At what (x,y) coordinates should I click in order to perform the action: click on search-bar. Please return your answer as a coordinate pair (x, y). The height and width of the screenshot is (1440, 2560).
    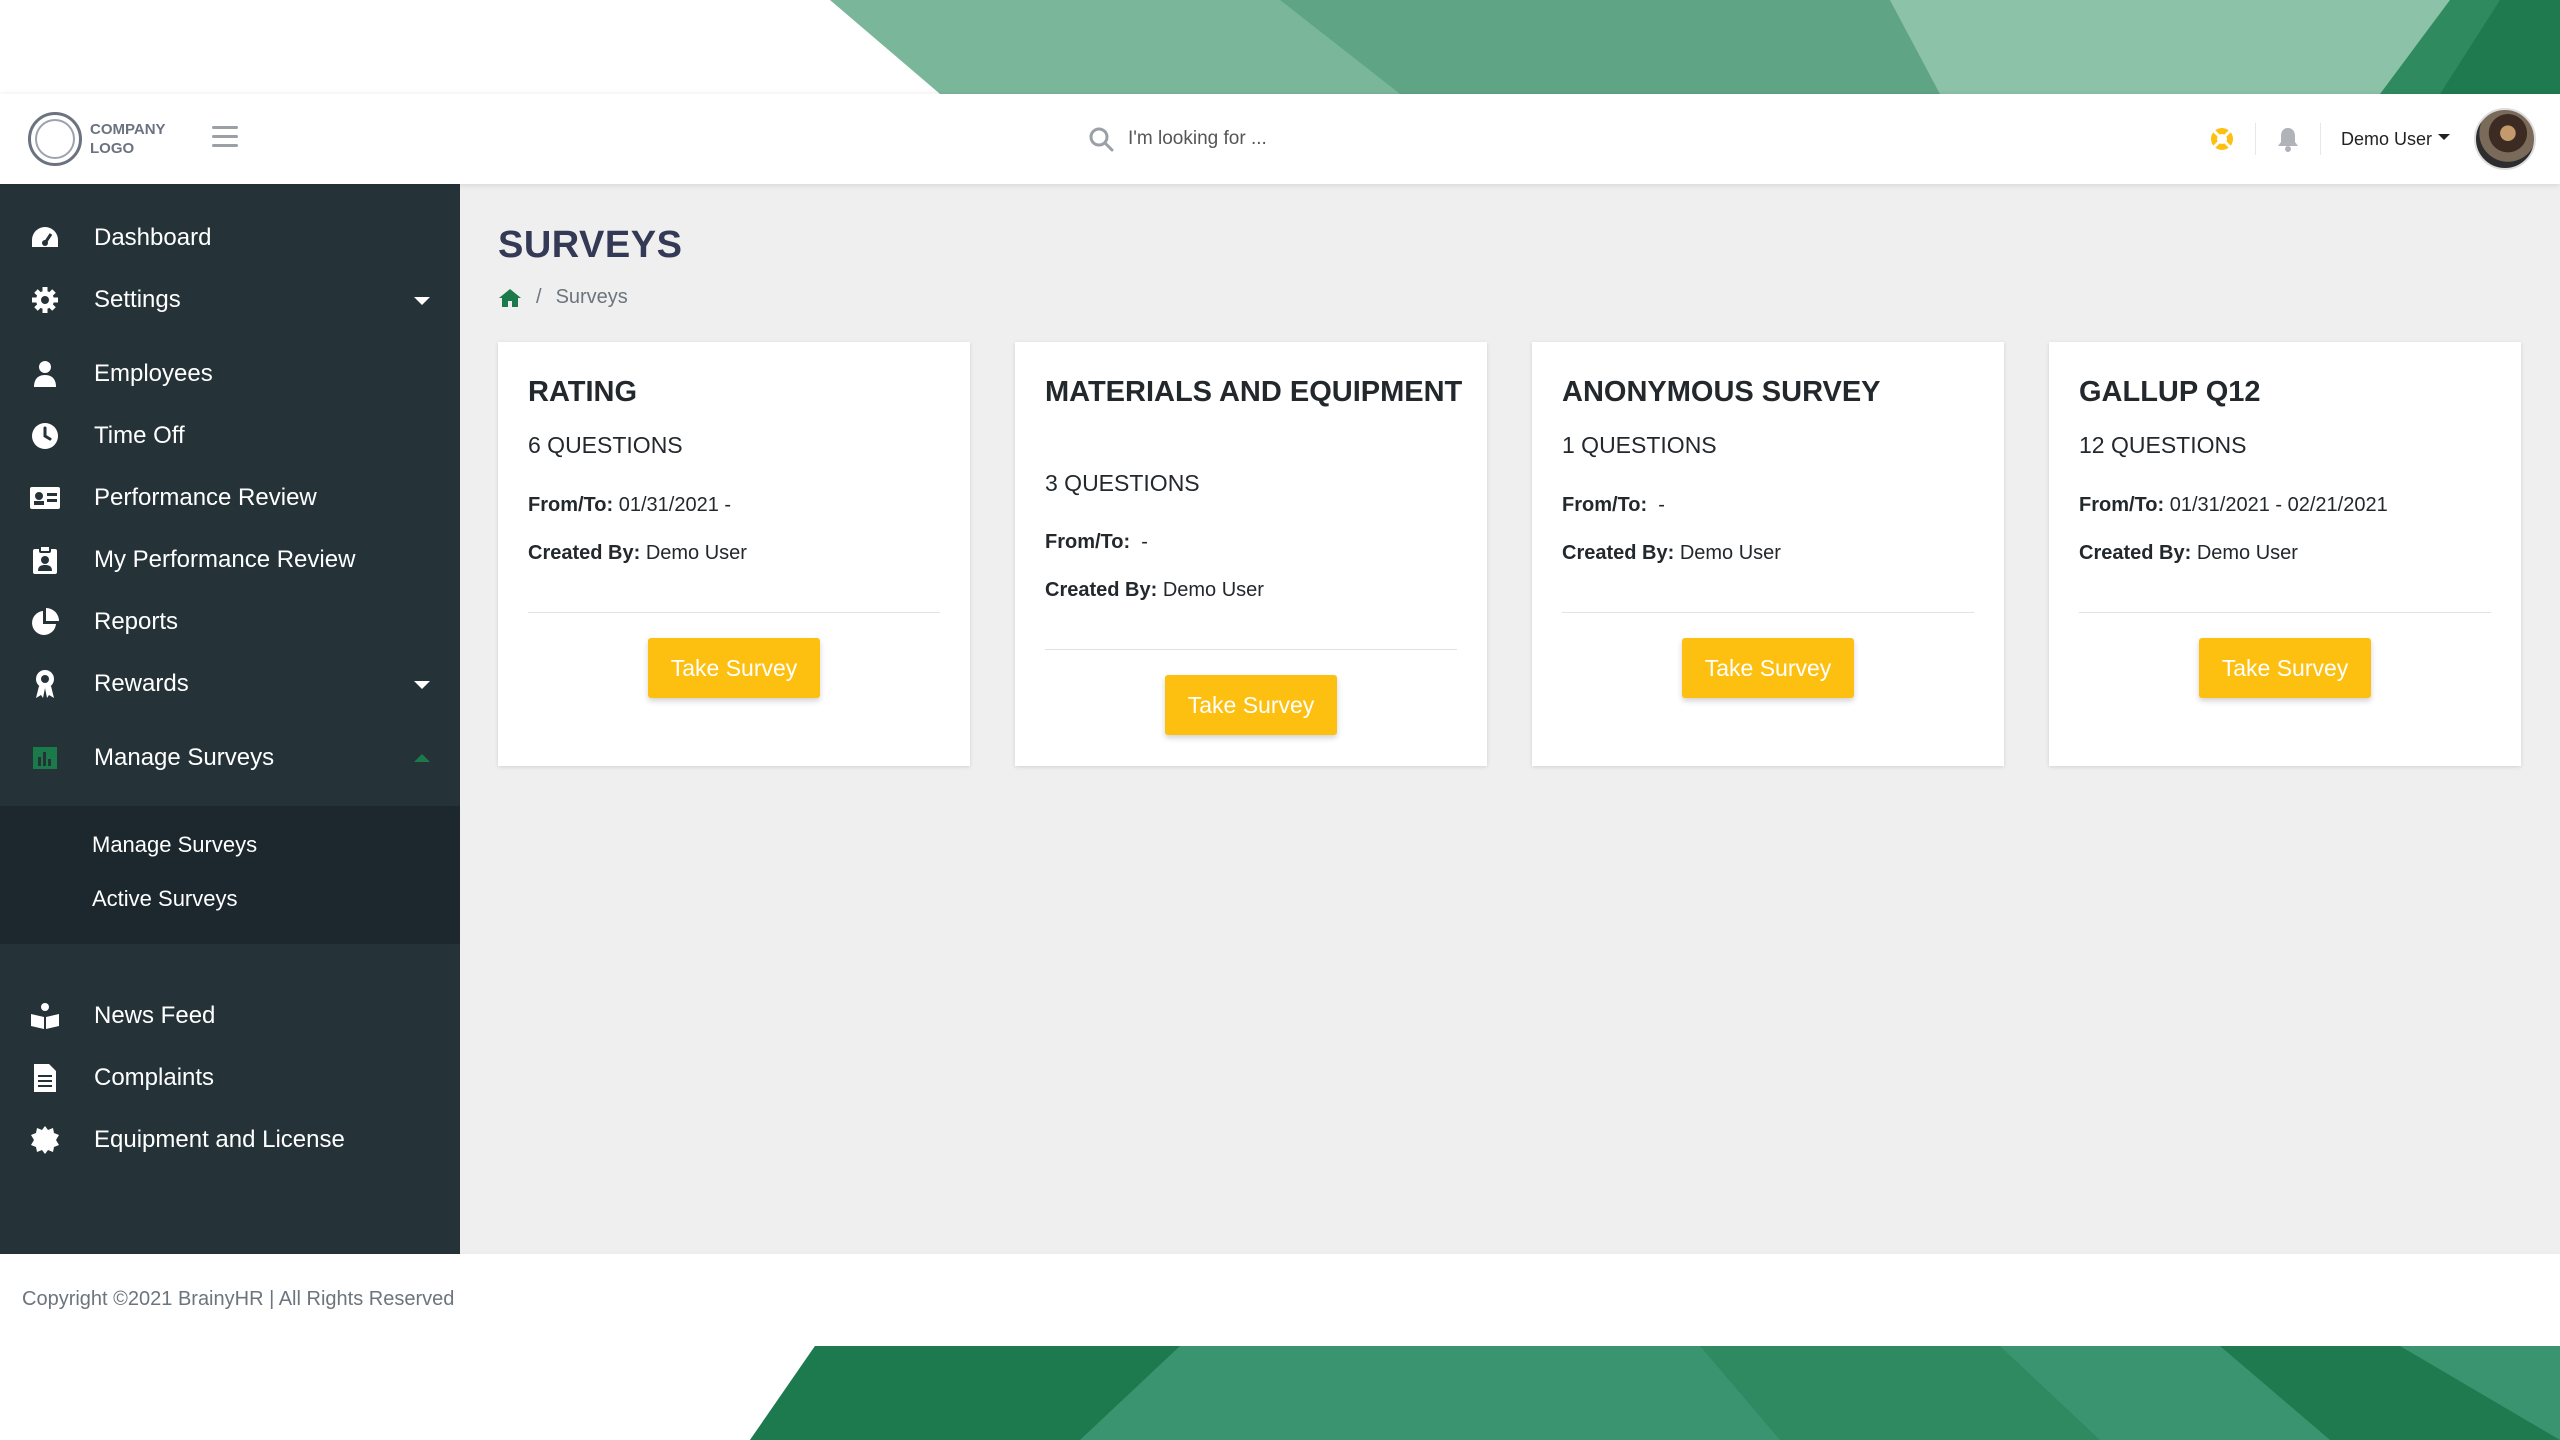
    Looking at the image, I should click on (1298, 139).